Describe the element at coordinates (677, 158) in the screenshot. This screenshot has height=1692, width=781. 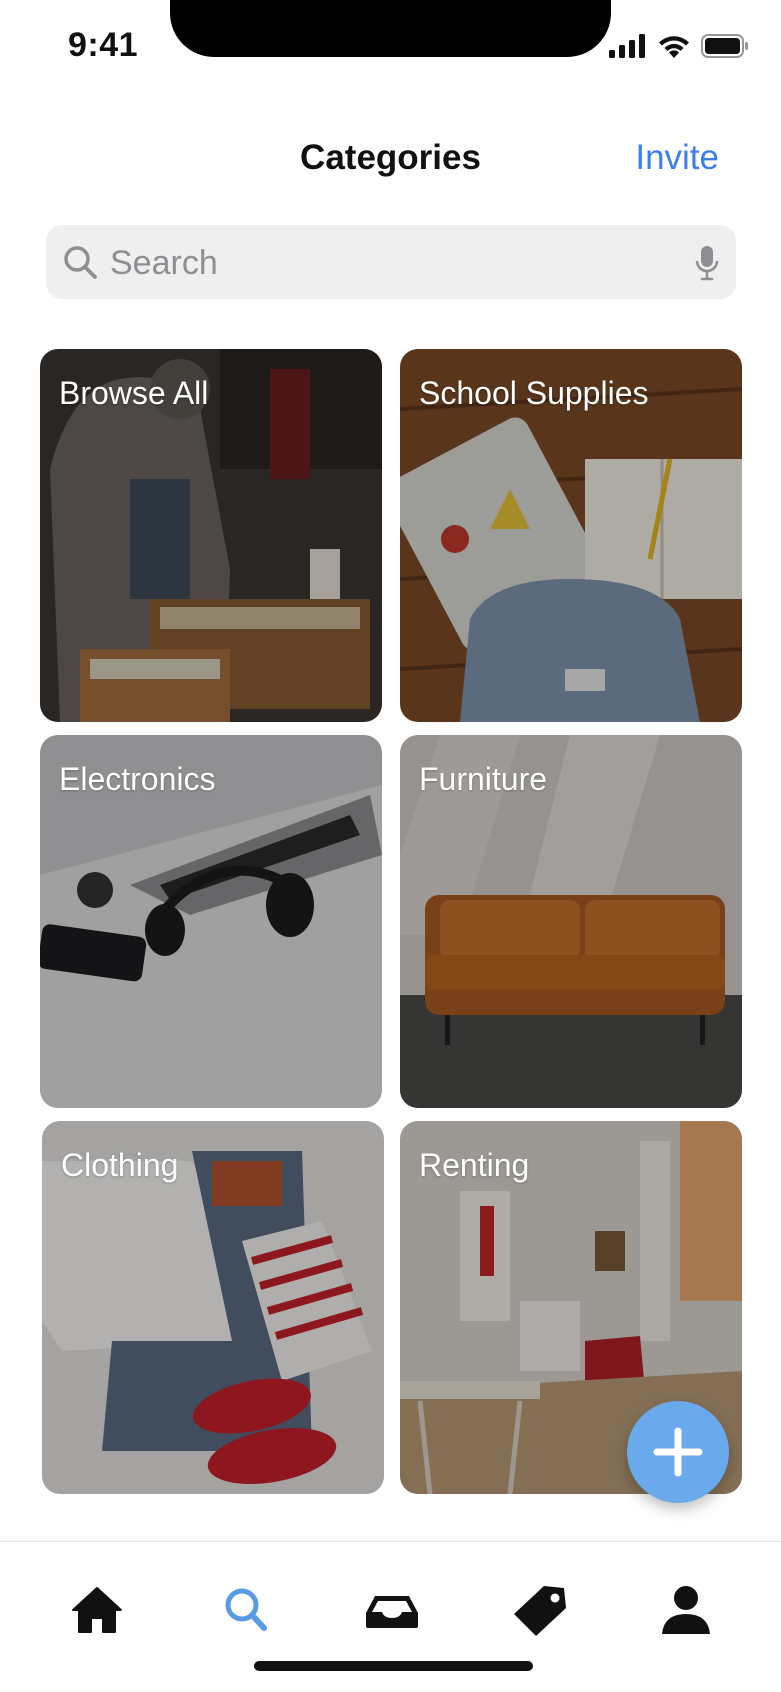
I see `invite-button: Invite` at that location.